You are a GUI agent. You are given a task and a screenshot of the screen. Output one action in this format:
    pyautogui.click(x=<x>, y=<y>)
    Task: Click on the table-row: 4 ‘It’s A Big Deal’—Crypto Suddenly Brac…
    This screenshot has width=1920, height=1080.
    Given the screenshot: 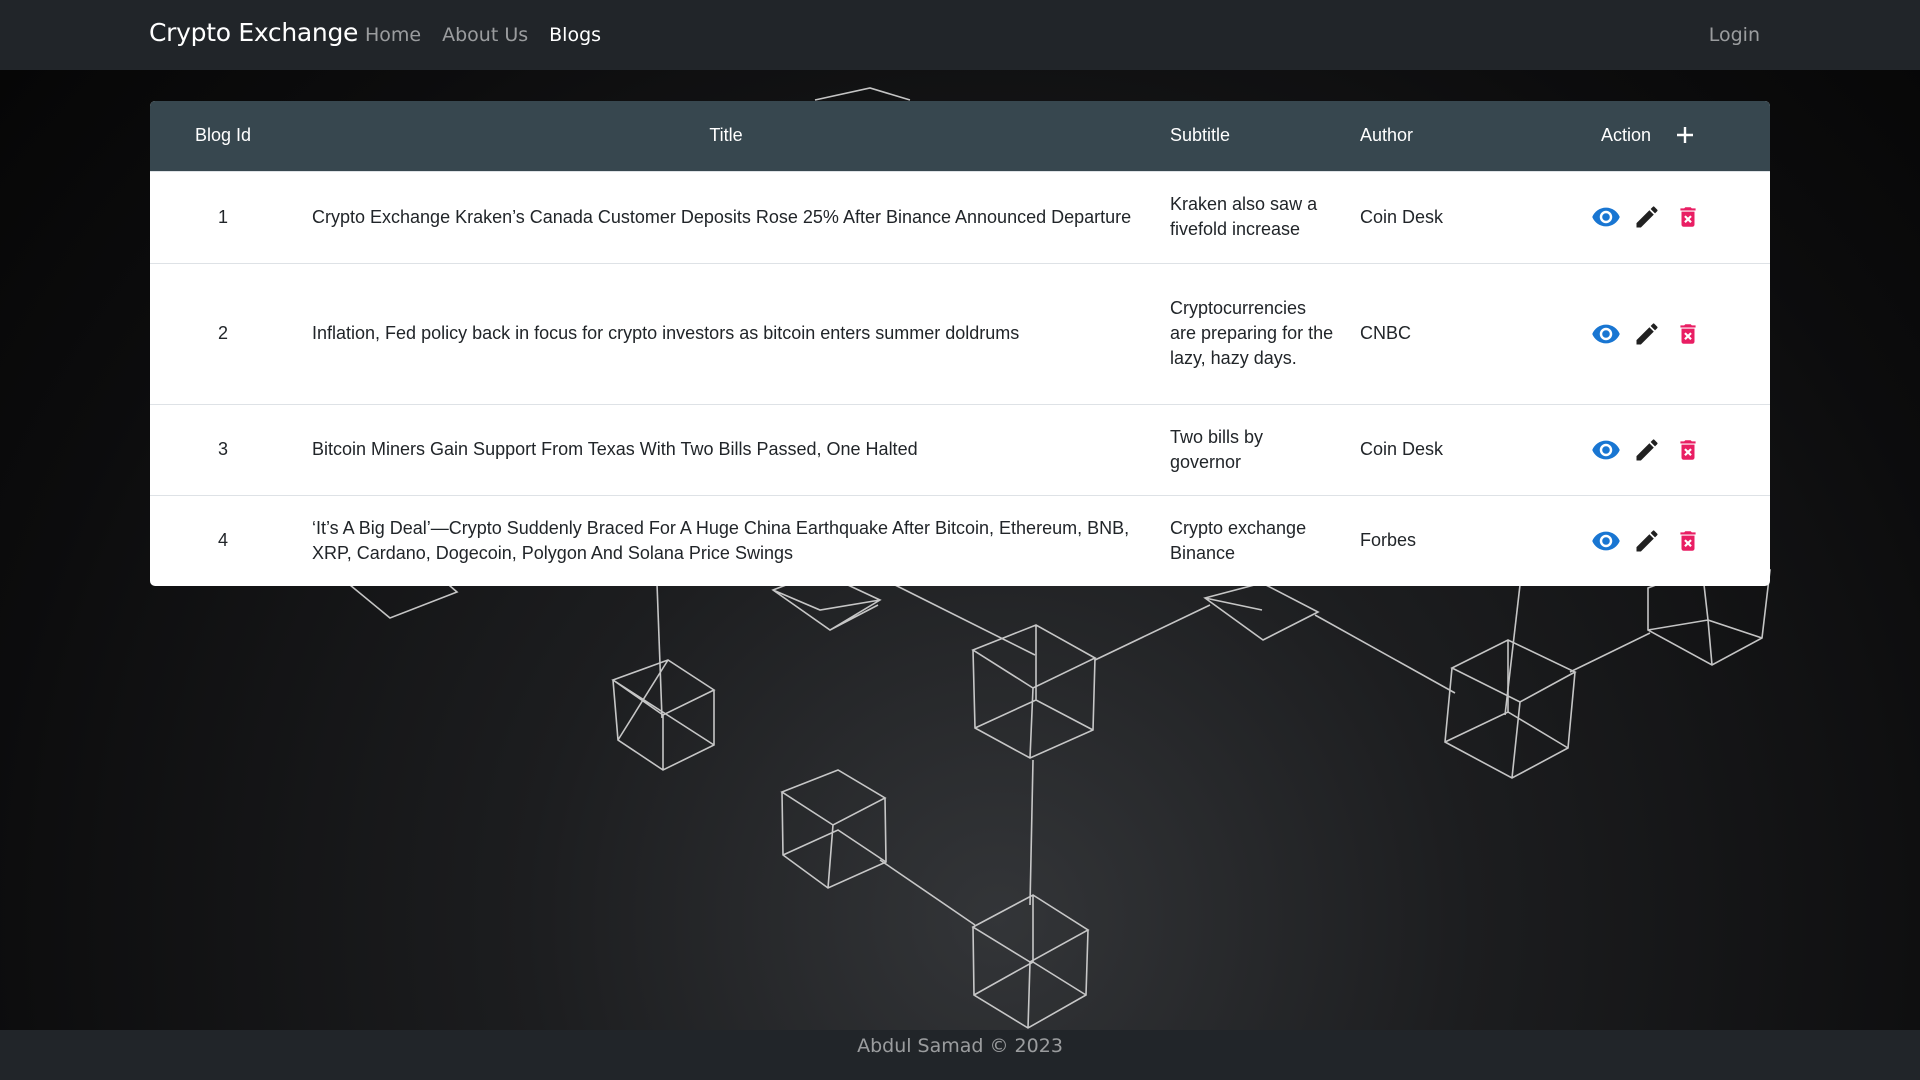 What is the action you would take?
    pyautogui.click(x=960, y=540)
    